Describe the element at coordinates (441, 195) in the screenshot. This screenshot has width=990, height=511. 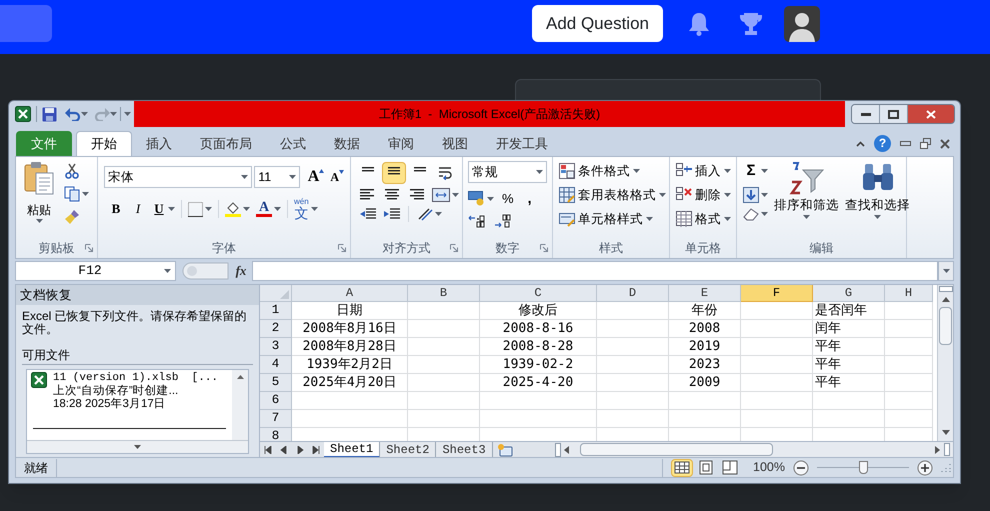
I see `merge-cells-icon` at that location.